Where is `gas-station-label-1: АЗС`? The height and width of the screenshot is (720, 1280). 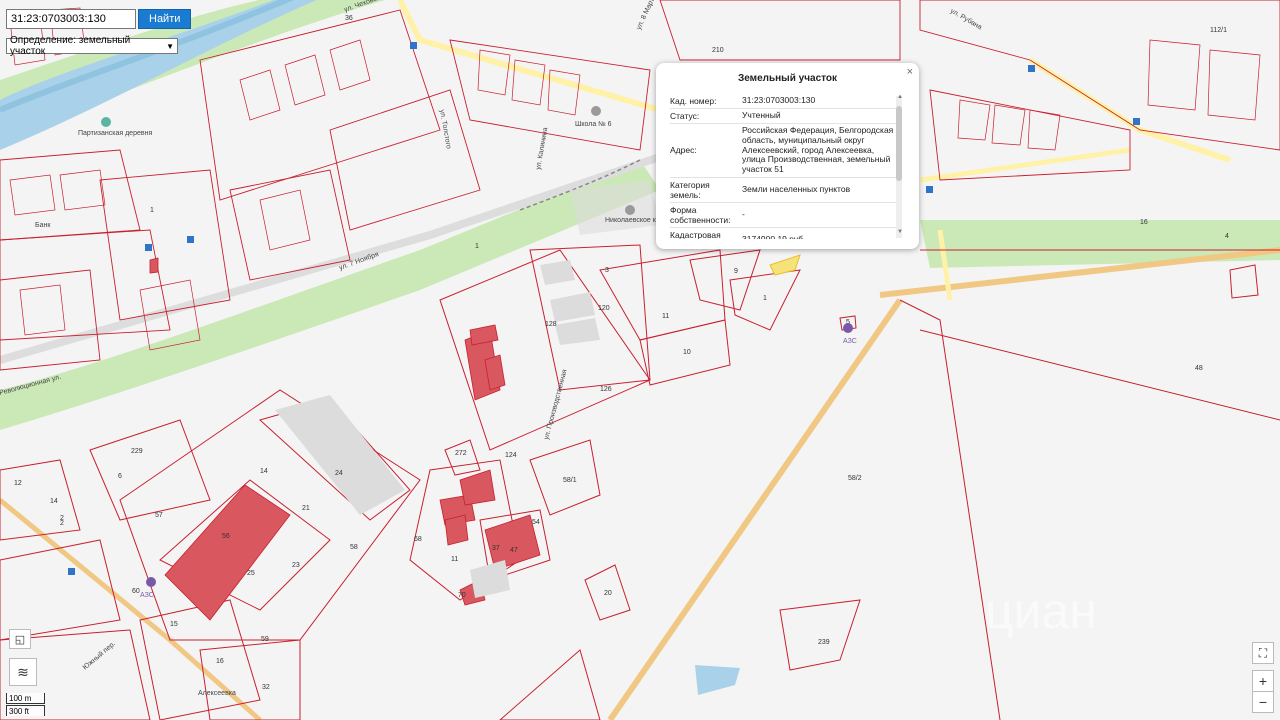
gas-station-label-1: АЗС is located at coordinates (850, 341).